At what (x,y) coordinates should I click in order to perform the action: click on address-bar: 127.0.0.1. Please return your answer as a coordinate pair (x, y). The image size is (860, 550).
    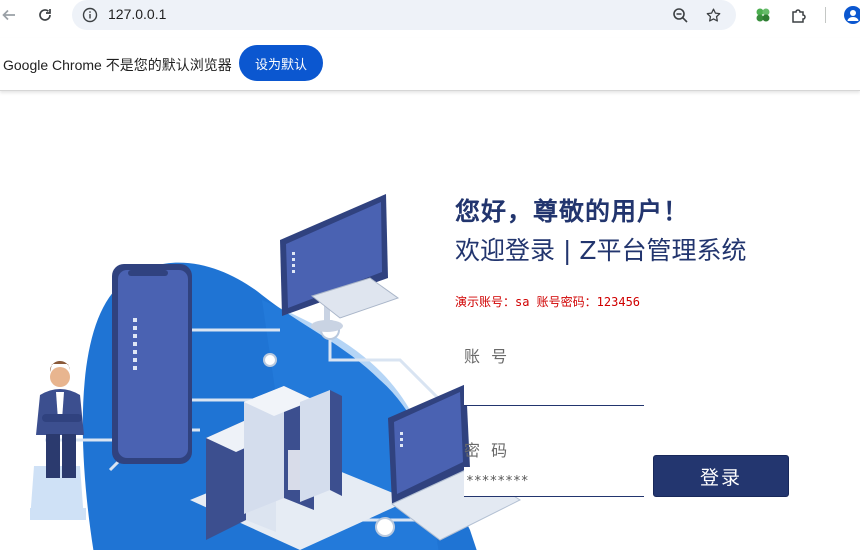
    Looking at the image, I should click on (404, 15).